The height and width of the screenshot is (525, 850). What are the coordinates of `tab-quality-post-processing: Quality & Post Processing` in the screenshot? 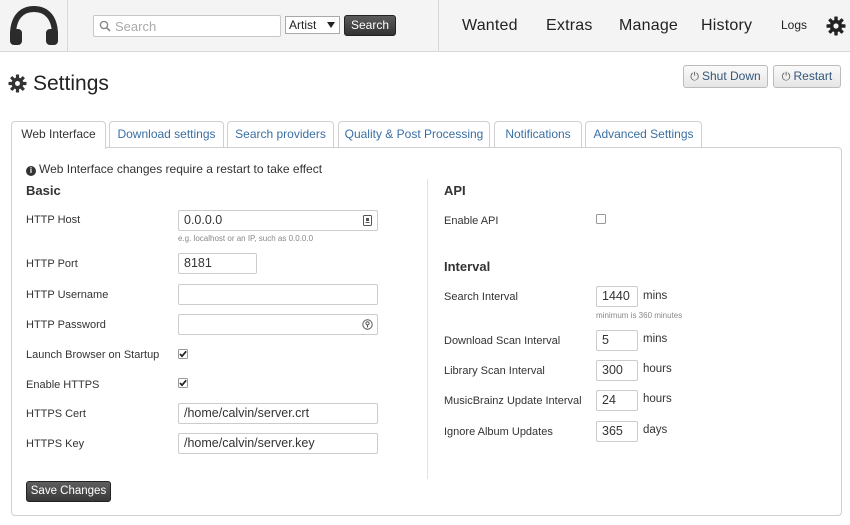 It's located at (414, 134).